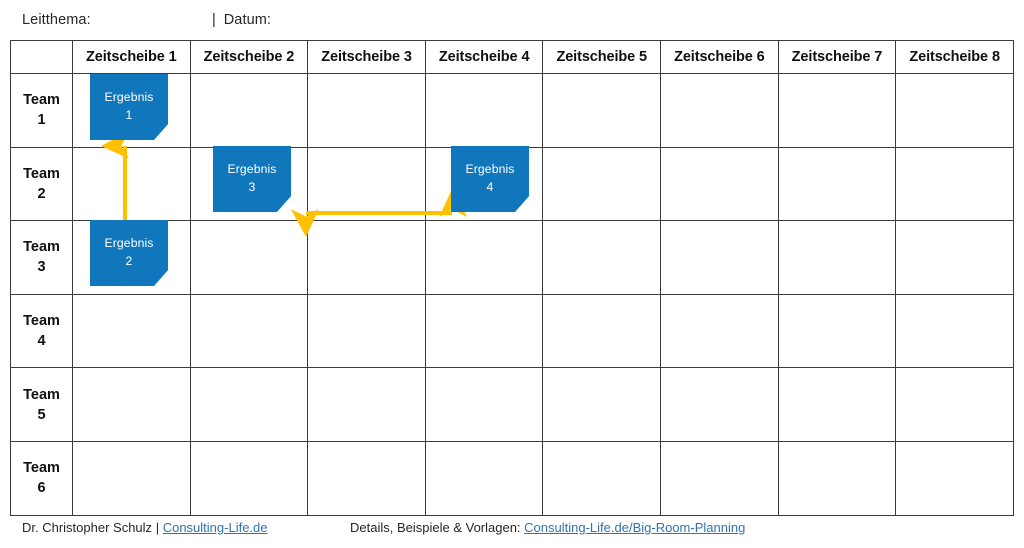  Describe the element at coordinates (129, 115) in the screenshot. I see `note-number: 1` at that location.